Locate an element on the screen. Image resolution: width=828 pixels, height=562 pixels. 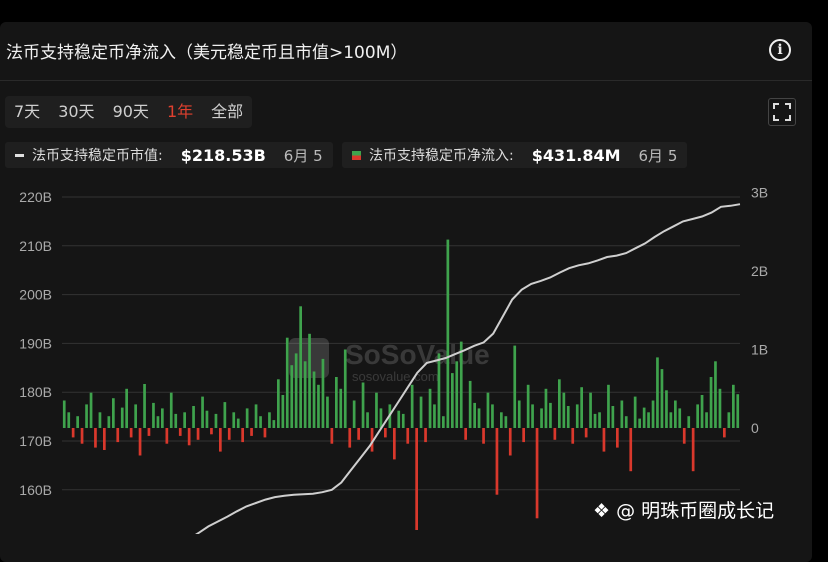
sosovalue-watermark: SoSoValue sosovalue.com is located at coordinates (389, 361).